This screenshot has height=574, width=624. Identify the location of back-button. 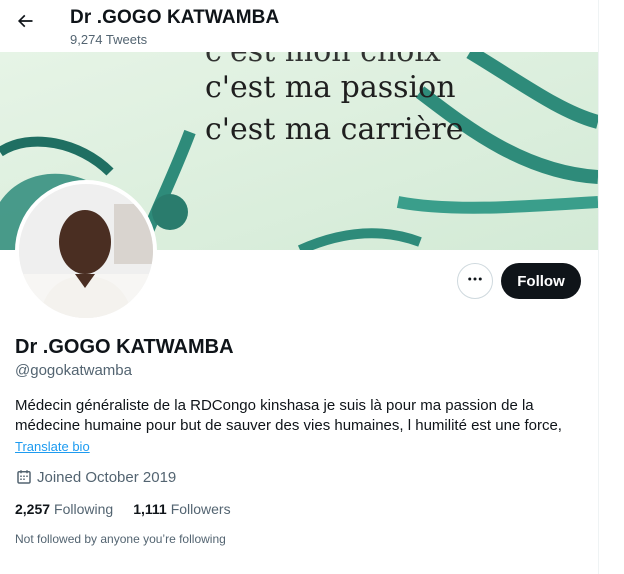
(25, 23).